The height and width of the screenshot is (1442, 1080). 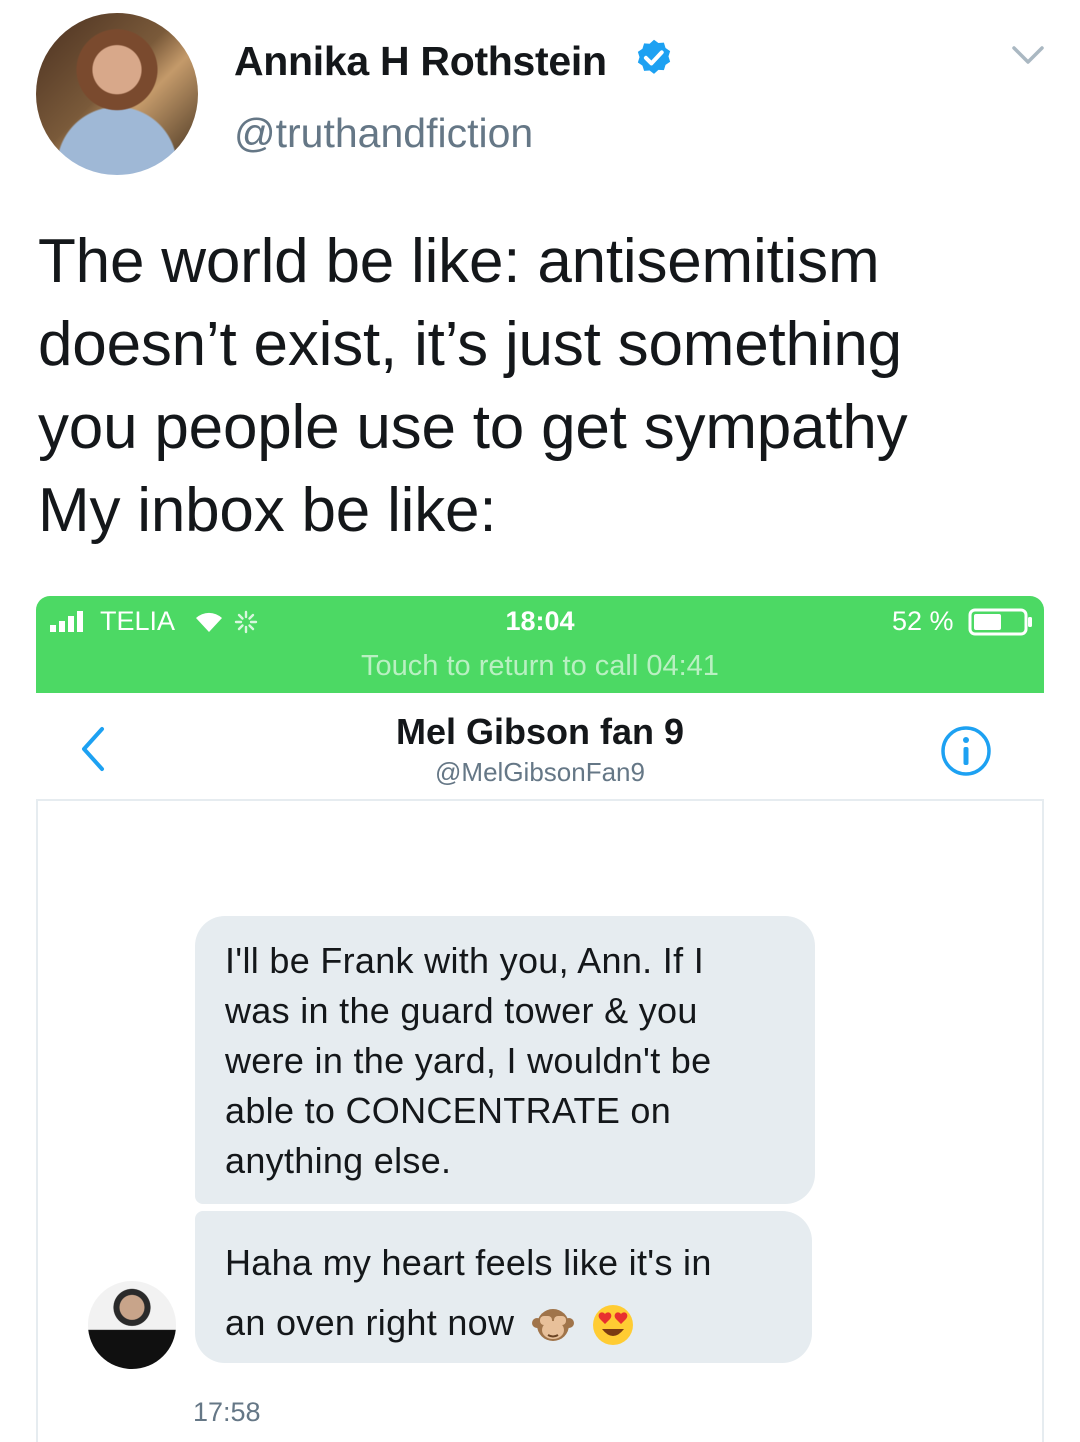 I want to click on tweet-text-line: The world be like: antisemitism, so click(x=459, y=261).